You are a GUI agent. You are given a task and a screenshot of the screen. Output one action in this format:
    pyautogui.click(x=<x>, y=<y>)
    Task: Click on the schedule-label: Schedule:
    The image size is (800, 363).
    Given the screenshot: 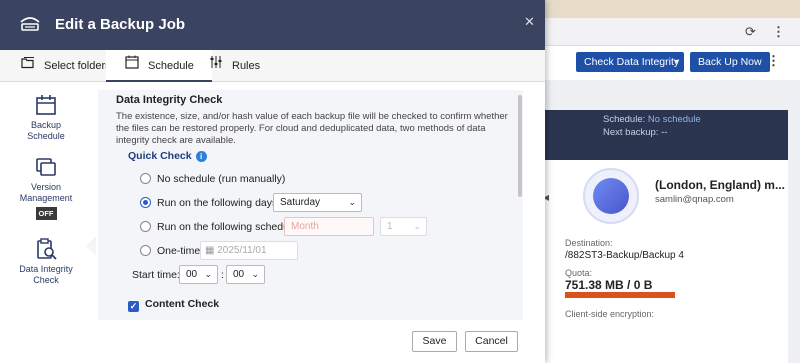 What is the action you would take?
    pyautogui.click(x=624, y=119)
    